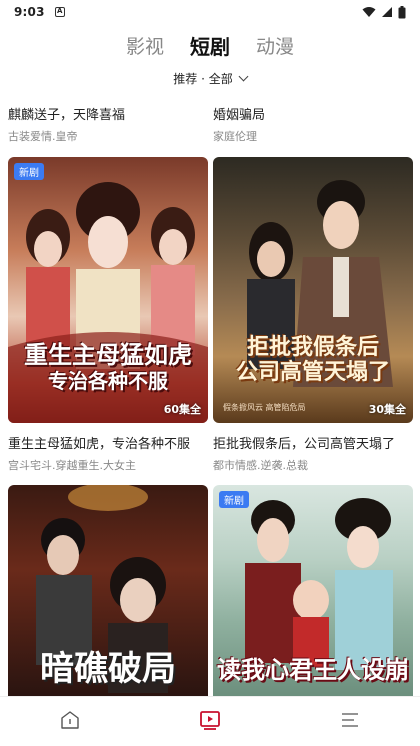 The width and height of the screenshot is (420, 746). I want to click on tab-label: 动漫, so click(275, 46).